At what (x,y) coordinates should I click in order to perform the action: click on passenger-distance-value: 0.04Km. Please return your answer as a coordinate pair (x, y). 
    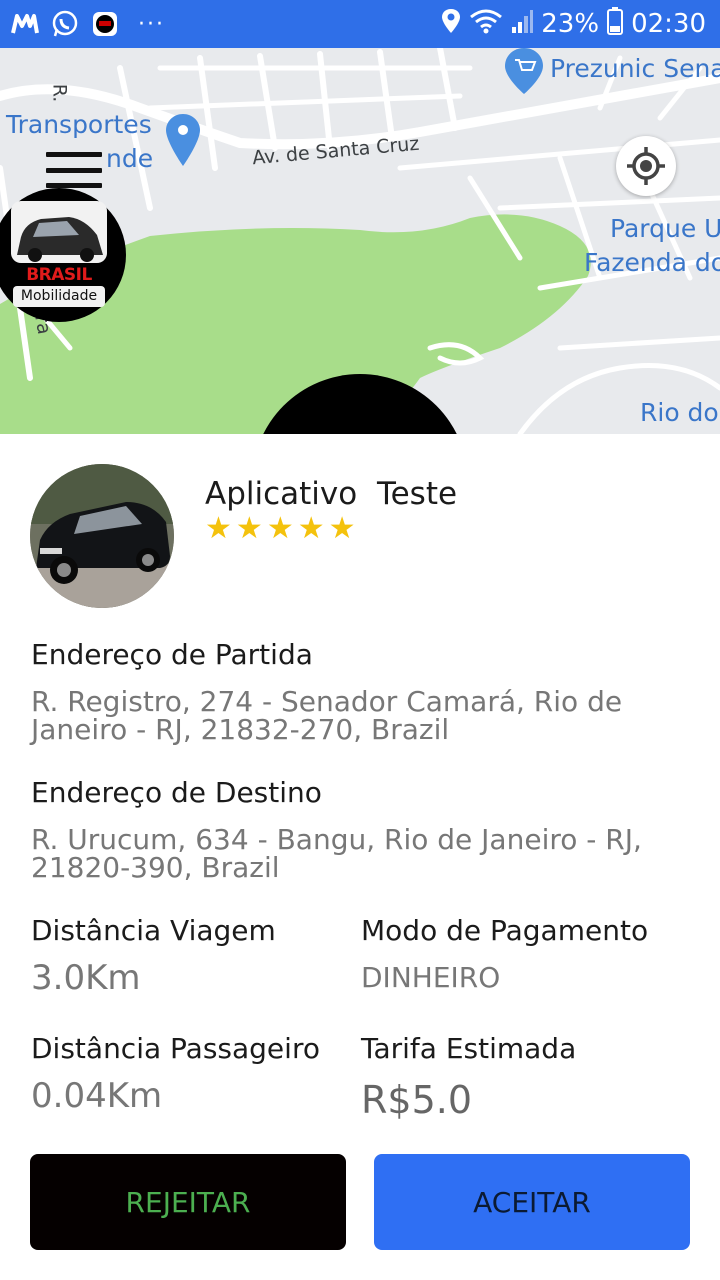
    Looking at the image, I should click on (97, 1096).